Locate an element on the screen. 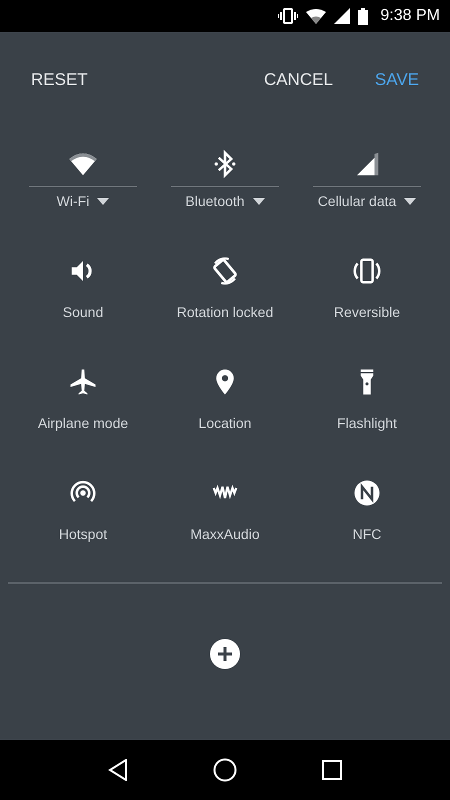 The width and height of the screenshot is (450, 800). signal-icon is located at coordinates (342, 16).